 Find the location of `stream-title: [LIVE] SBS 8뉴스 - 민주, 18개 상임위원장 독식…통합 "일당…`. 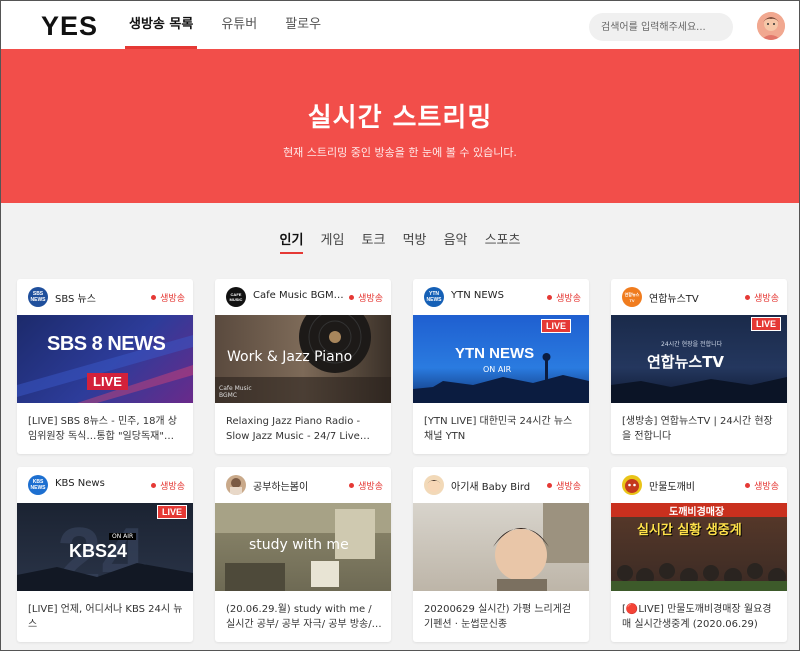

stream-title: [LIVE] SBS 8뉴스 - 민주, 18개 상임위원장 독식…통합 "일당… is located at coordinates (106, 429).